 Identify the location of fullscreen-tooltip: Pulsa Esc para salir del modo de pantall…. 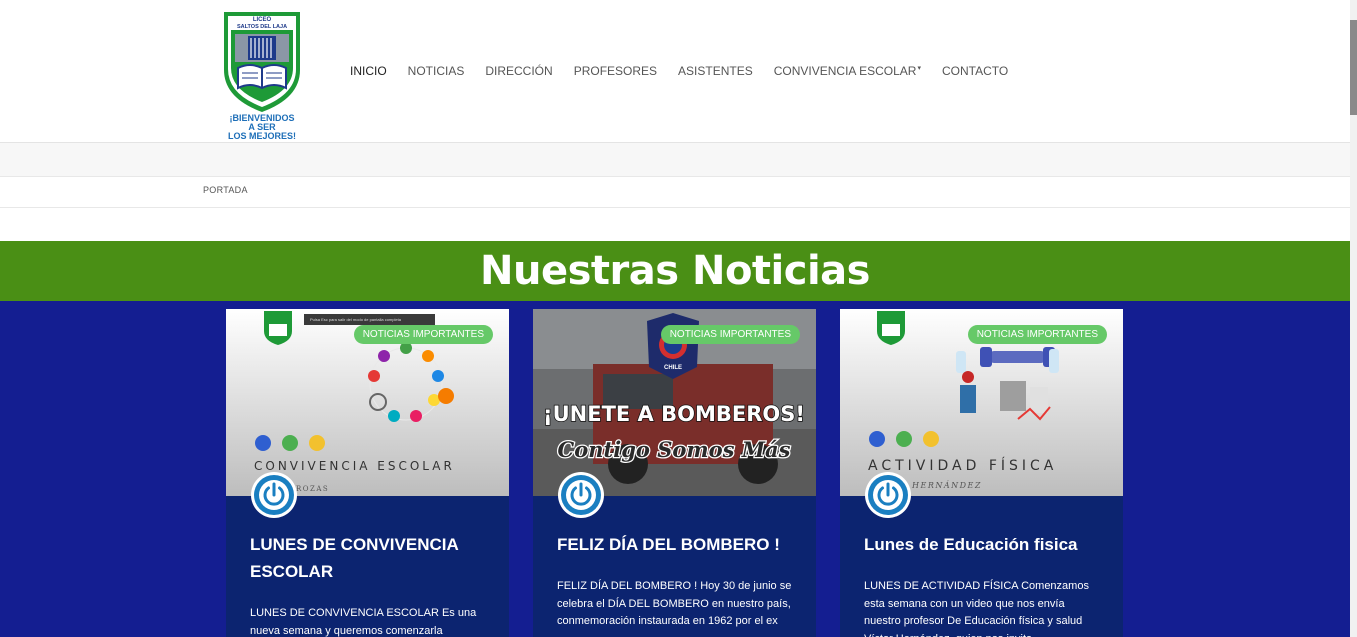
(369, 319).